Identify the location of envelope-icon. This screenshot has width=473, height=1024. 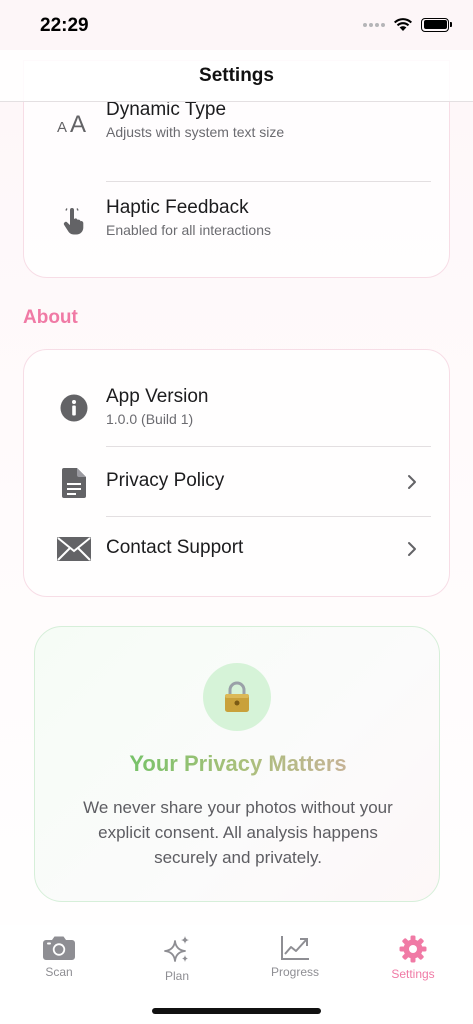
(74, 549).